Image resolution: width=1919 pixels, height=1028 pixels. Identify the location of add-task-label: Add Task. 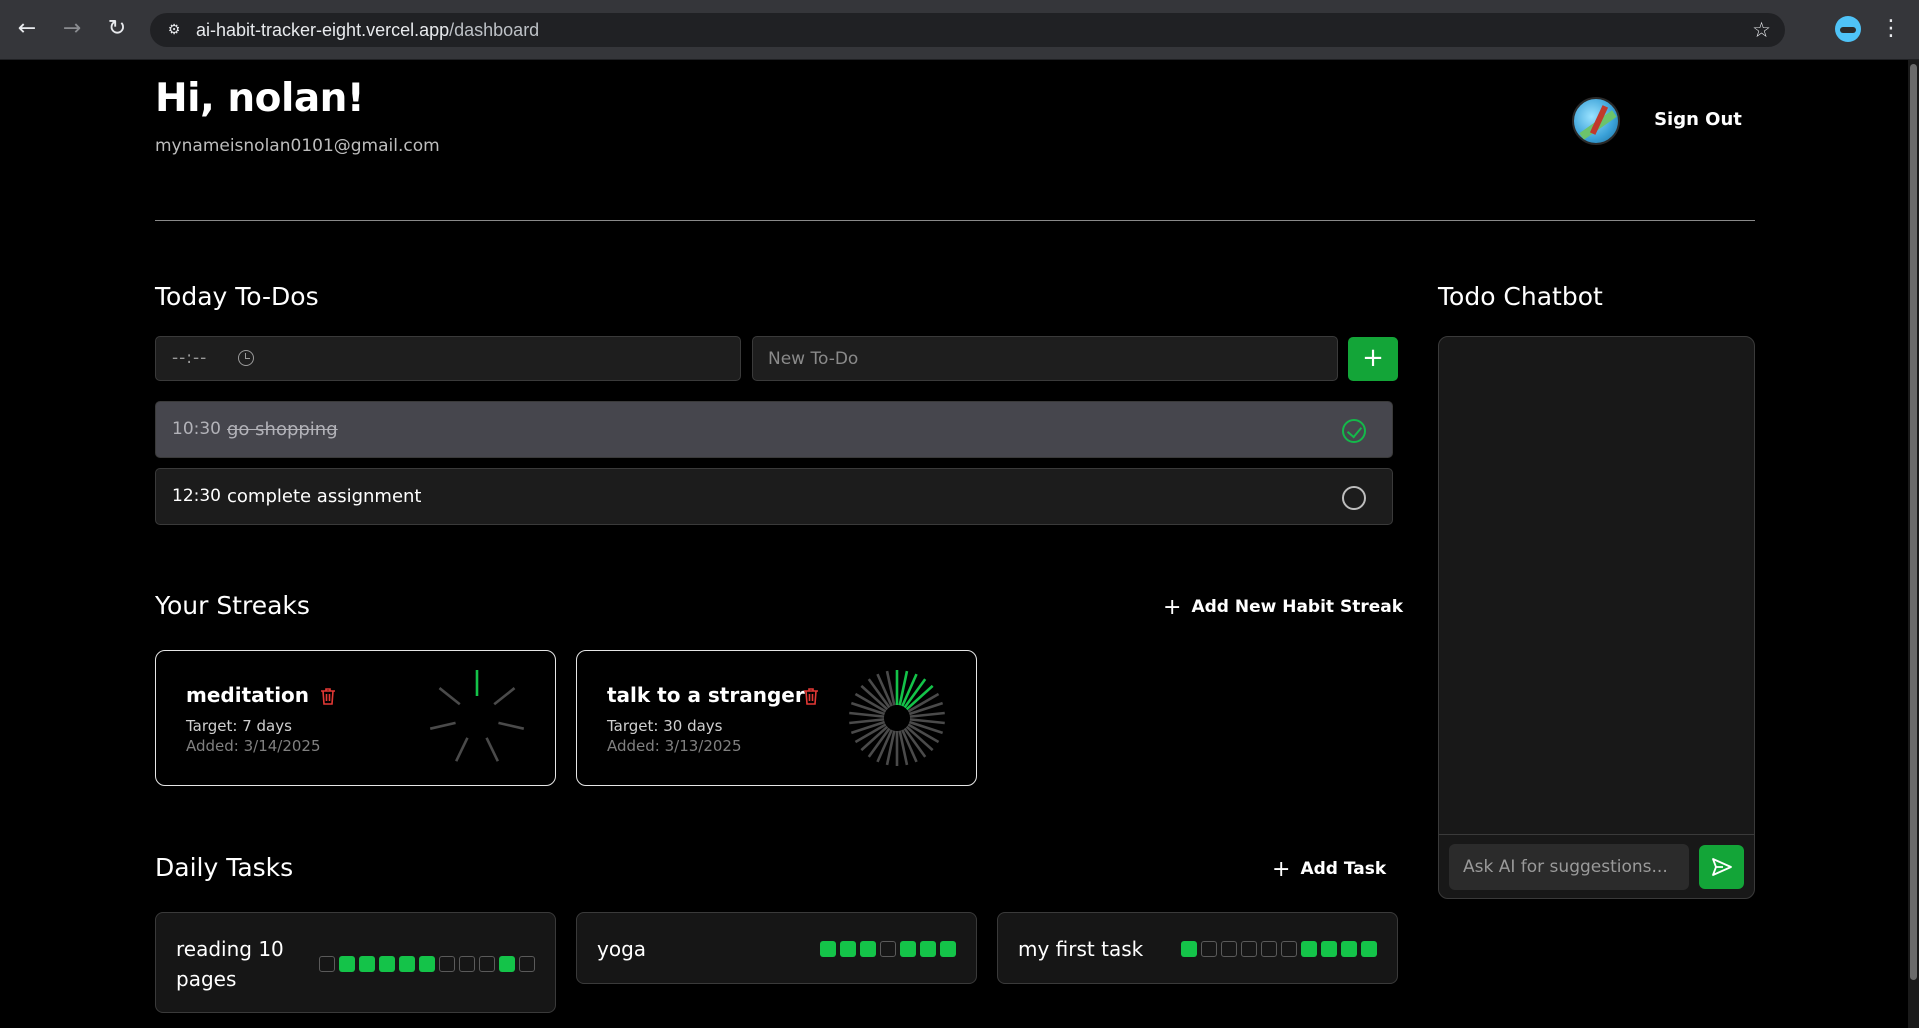
(1343, 869).